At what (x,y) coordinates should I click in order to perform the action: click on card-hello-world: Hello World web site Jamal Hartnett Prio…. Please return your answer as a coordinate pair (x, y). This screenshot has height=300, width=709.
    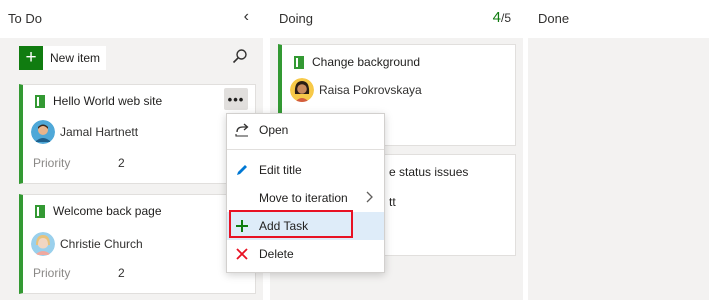
    Looking at the image, I should click on (137, 134).